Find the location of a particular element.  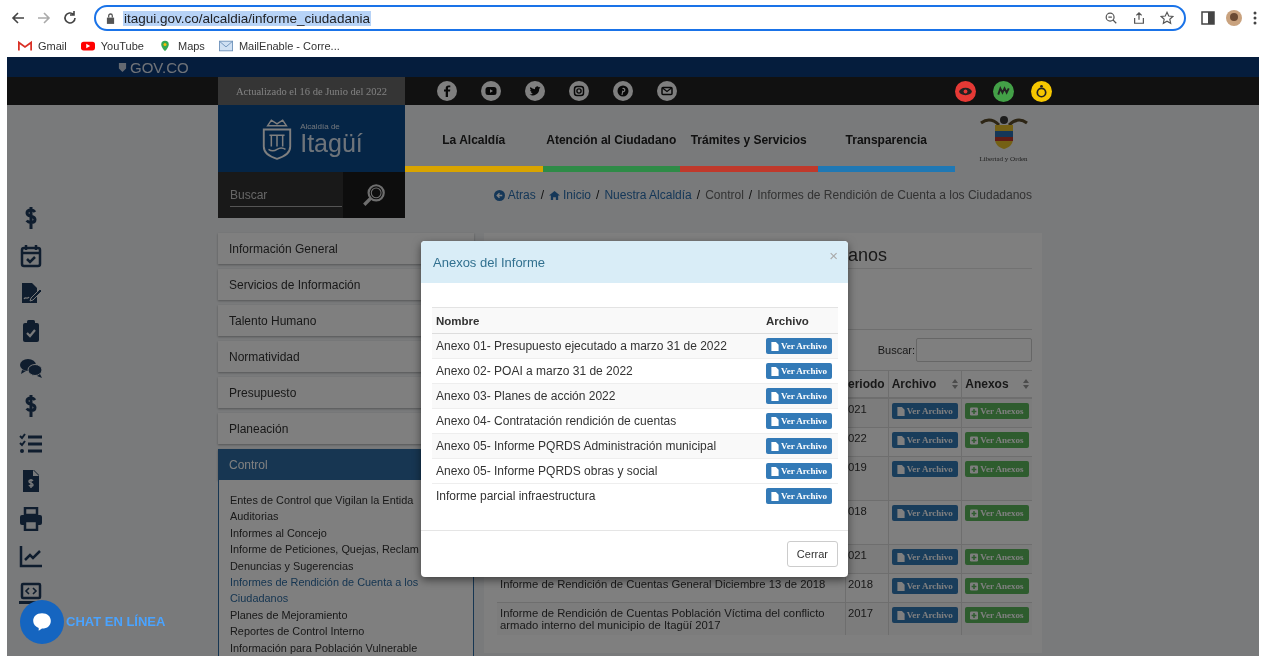

breadcrumb-item: Control is located at coordinates (724, 195).